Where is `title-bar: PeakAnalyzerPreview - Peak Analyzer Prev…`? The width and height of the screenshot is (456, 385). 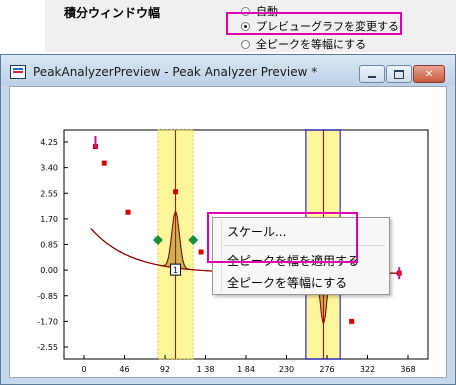
title-bar: PeakAnalyzerPreview - Peak Analyzer Prev… is located at coordinates (228, 70).